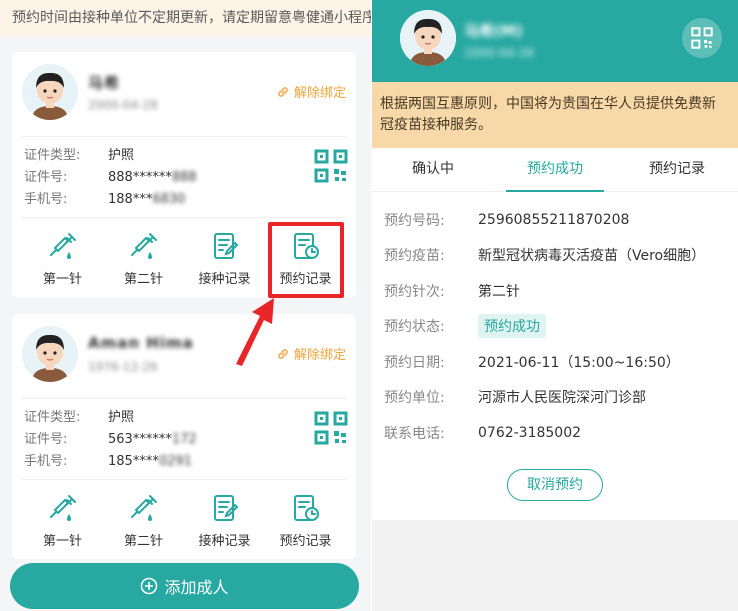  Describe the element at coordinates (104, 83) in the screenshot. I see `member-name: 马希` at that location.